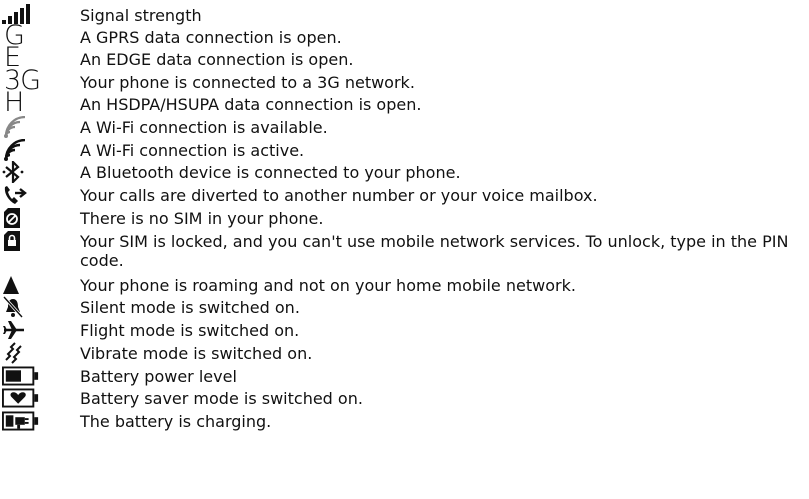 The image size is (809, 499). I want to click on bluetooth-icon, so click(21, 172).